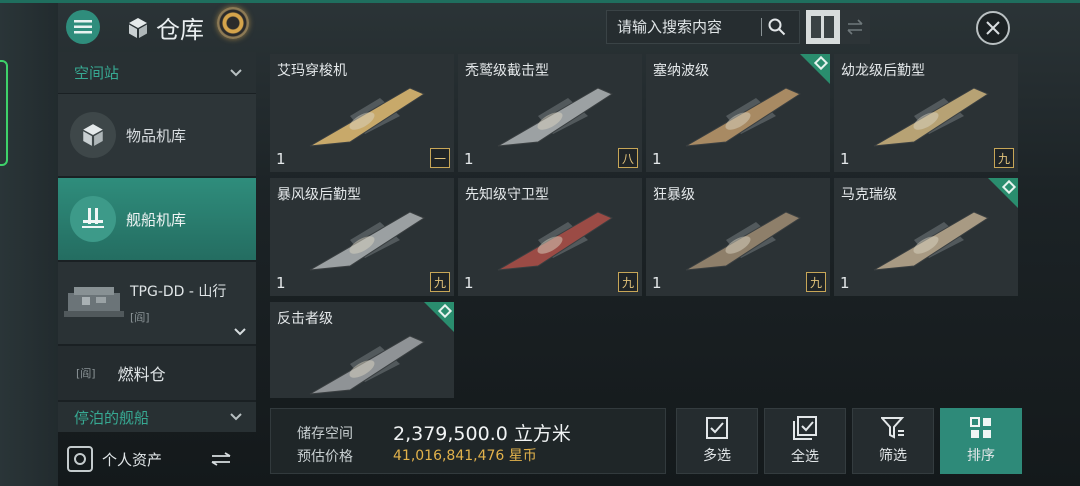  Describe the element at coordinates (805, 428) in the screenshot. I see `double-checkbox-icon` at that location.